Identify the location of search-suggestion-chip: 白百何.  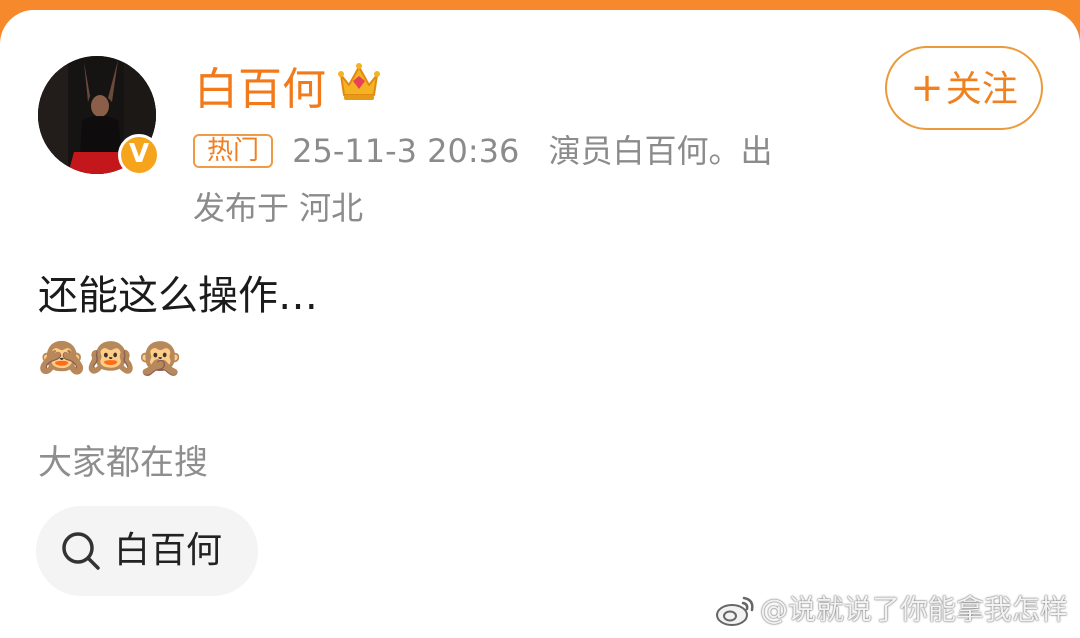
(147, 551).